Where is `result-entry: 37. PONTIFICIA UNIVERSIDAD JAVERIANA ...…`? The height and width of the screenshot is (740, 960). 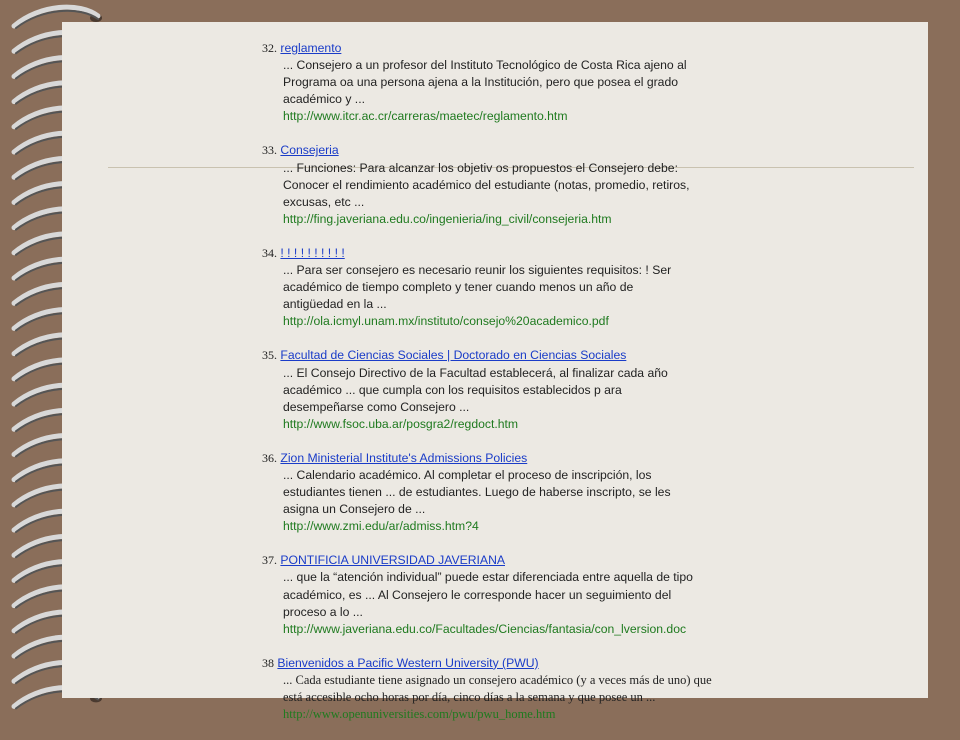 result-entry: 37. PONTIFICIA UNIVERSIDAD JAVERIANA ...… is located at coordinates (497, 594).